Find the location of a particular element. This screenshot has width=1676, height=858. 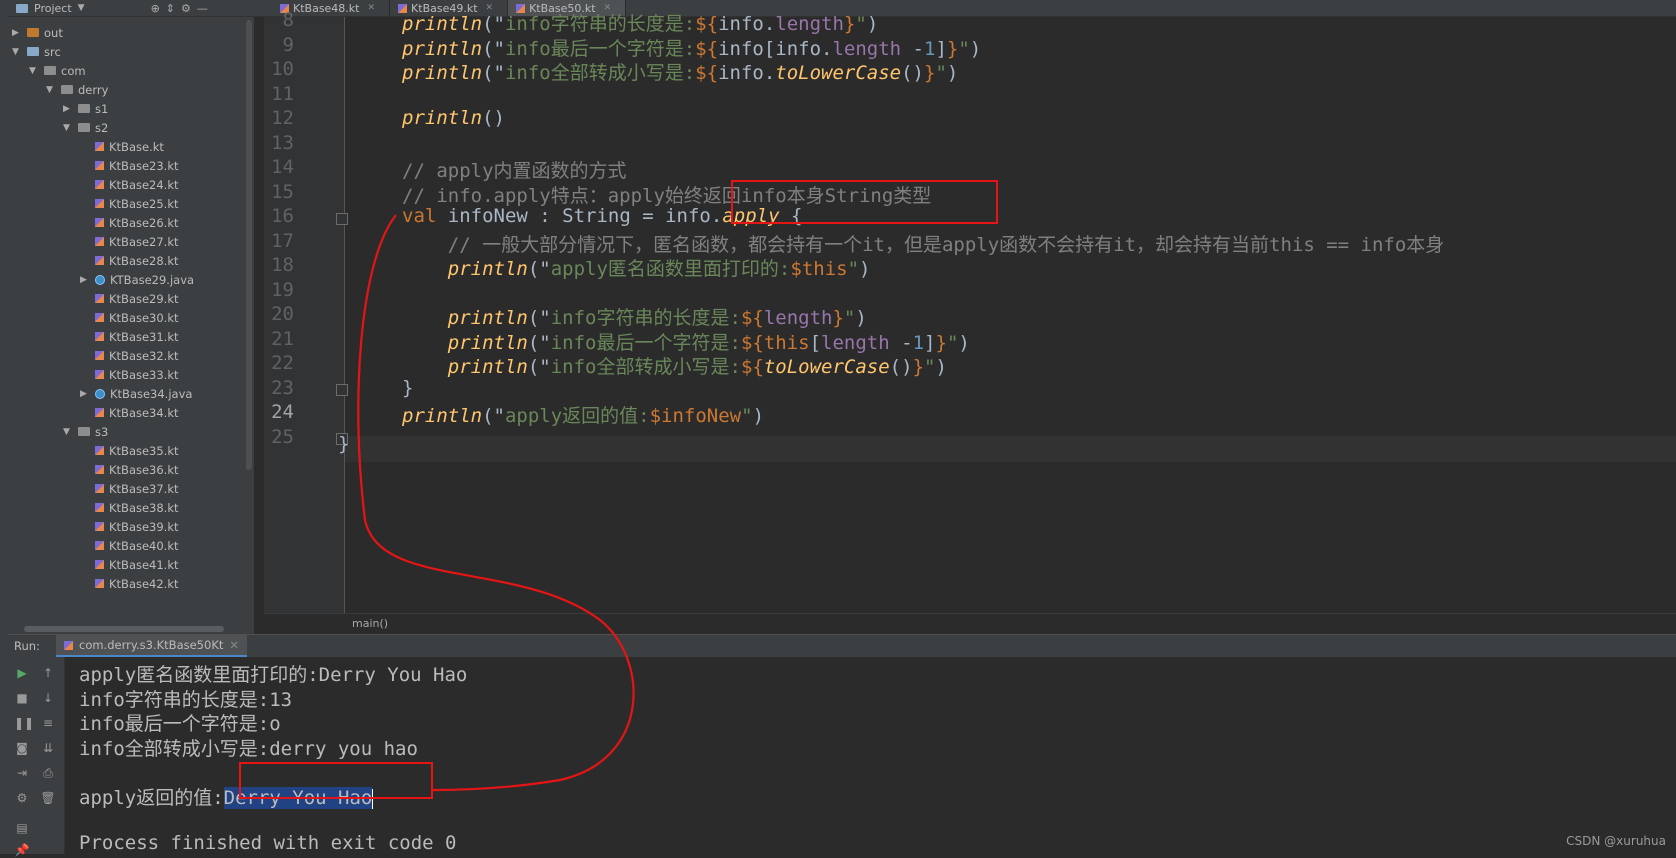

annotation-arrow-line is located at coordinates (496, 503).